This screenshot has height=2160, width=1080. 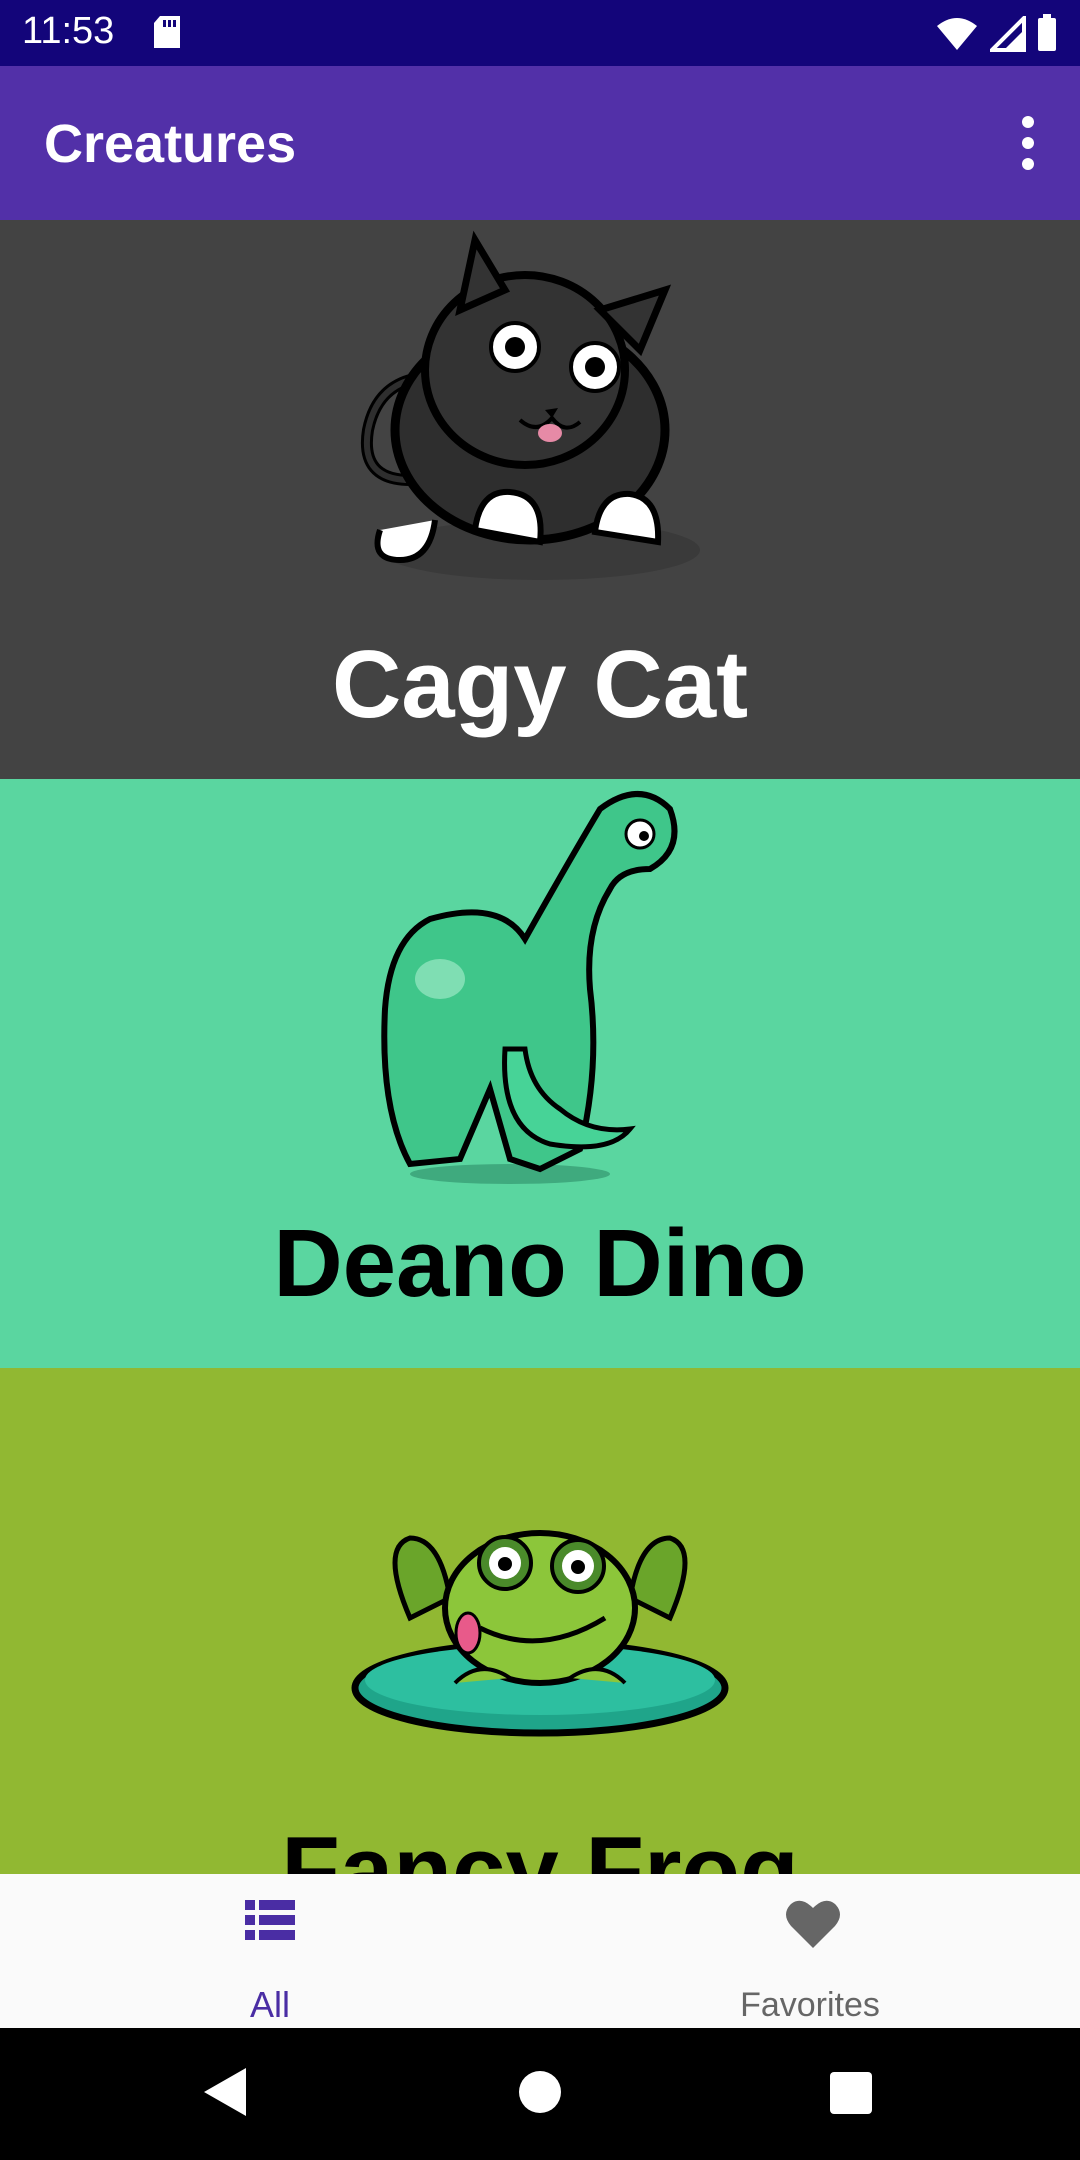 What do you see at coordinates (851, 2094) in the screenshot?
I see `recents-icon` at bounding box center [851, 2094].